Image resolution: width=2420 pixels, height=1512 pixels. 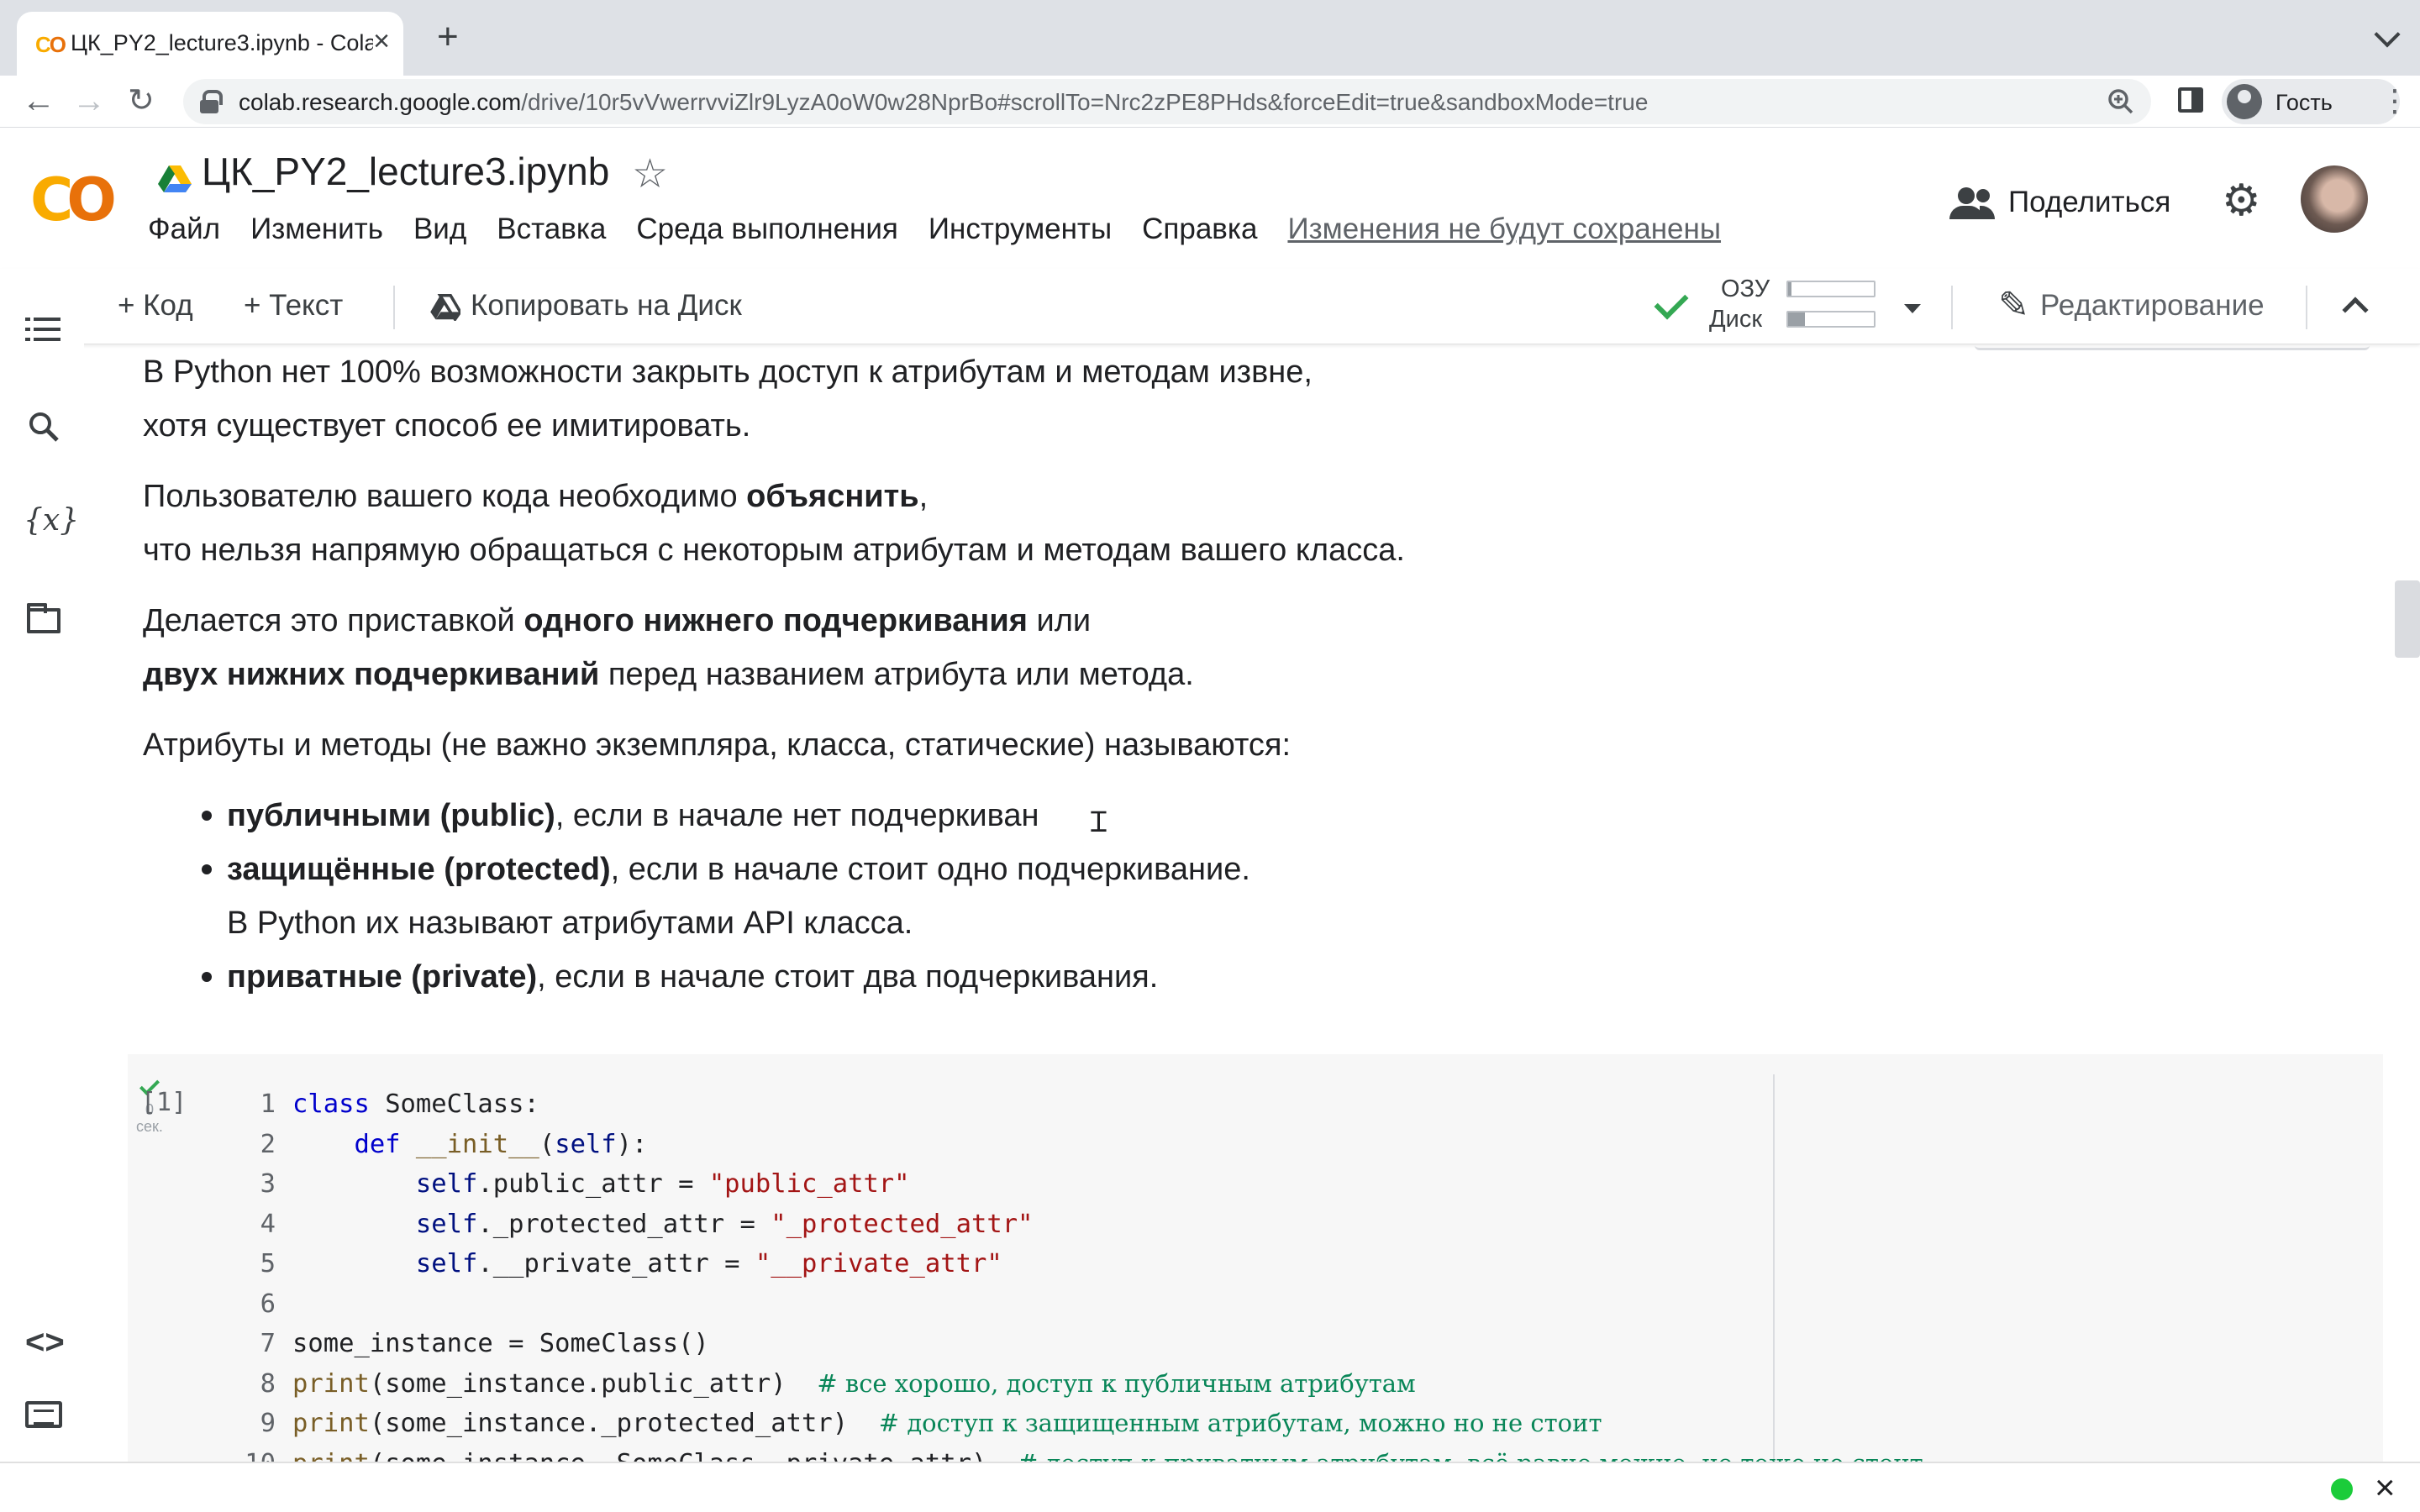 What do you see at coordinates (43, 427) in the screenshot?
I see `search-icon` at bounding box center [43, 427].